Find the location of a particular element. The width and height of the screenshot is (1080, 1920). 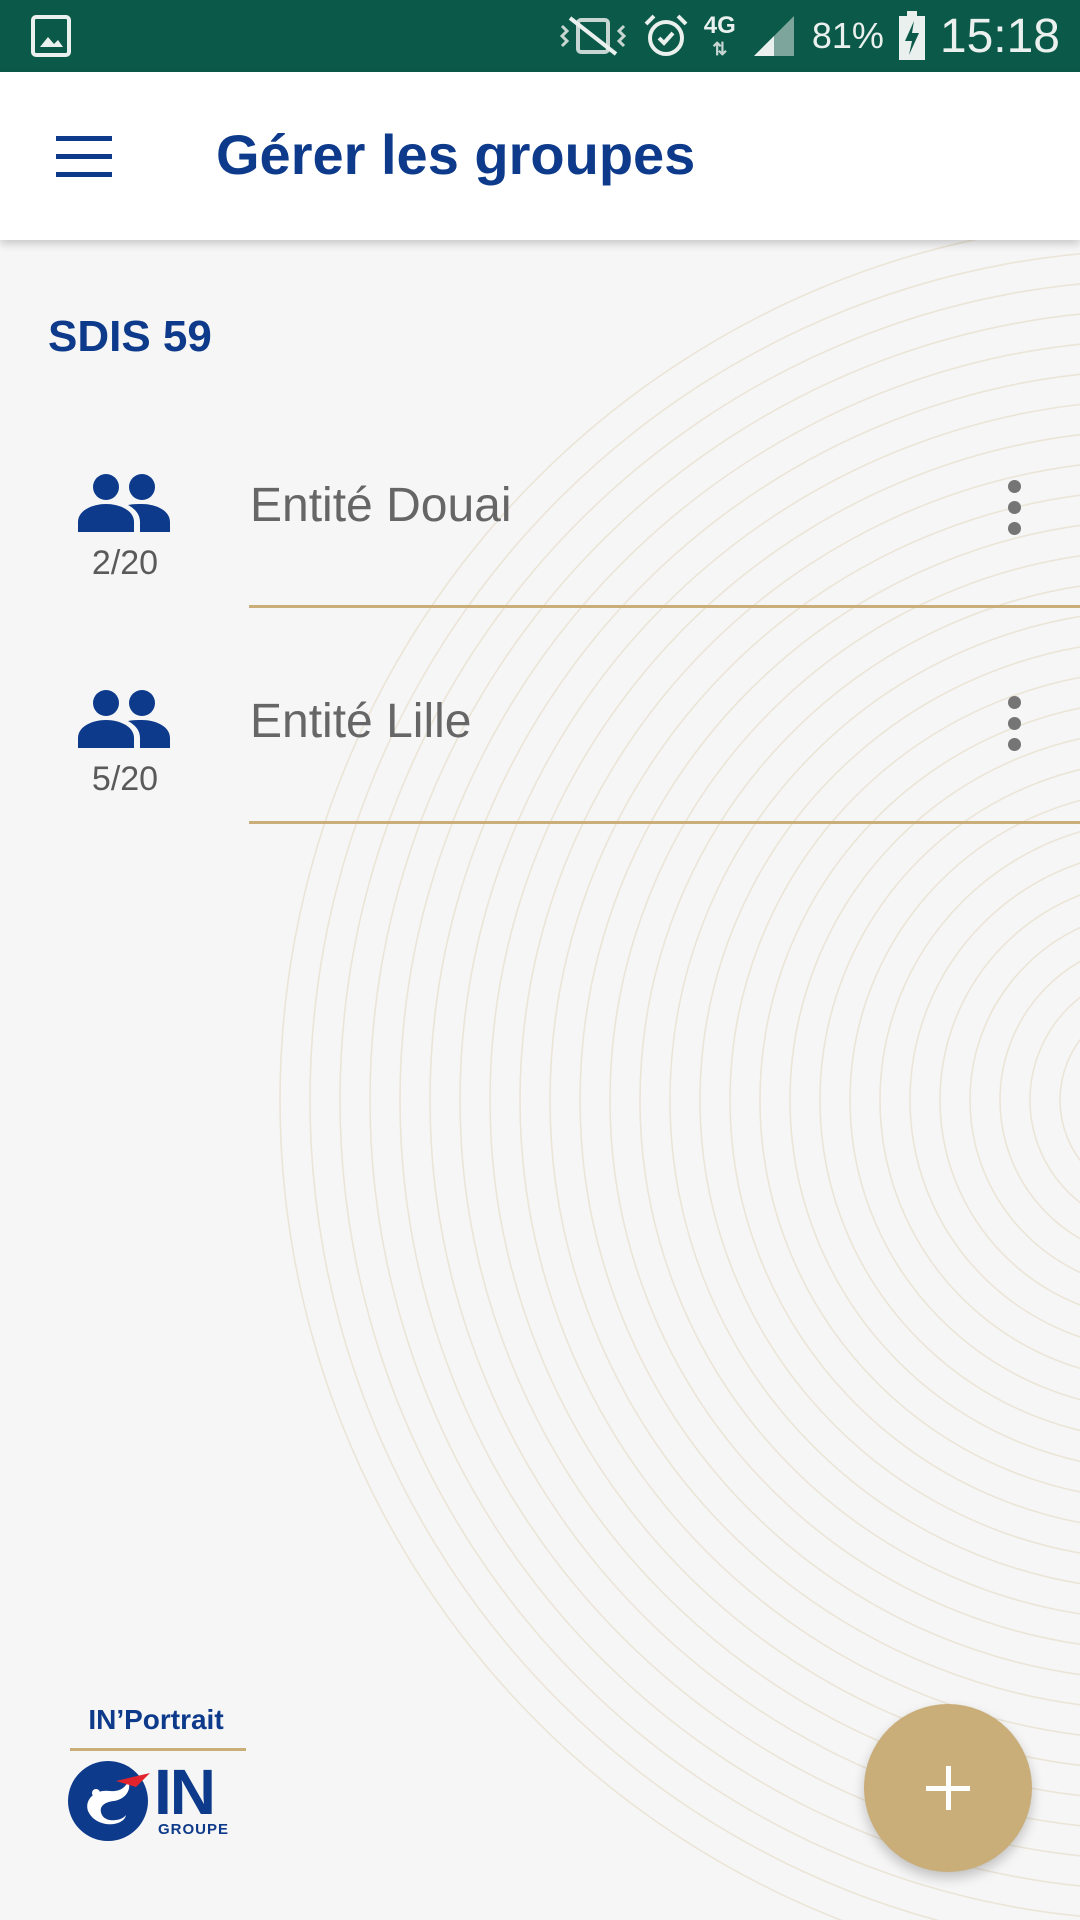

logo-app-name: IN’Portrait is located at coordinates (156, 1719).